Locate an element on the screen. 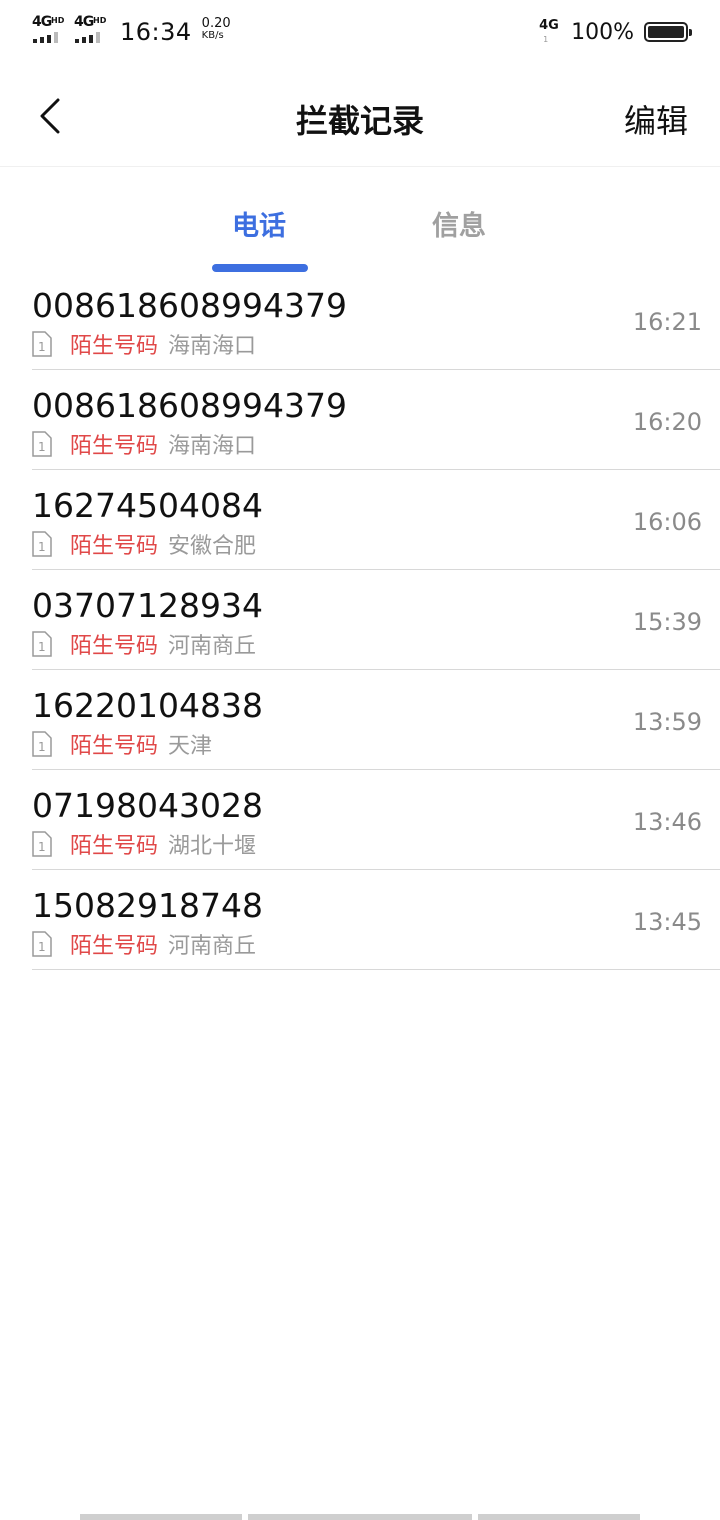 This screenshot has height=1520, width=720. location: 安徽合肥 is located at coordinates (212, 546).